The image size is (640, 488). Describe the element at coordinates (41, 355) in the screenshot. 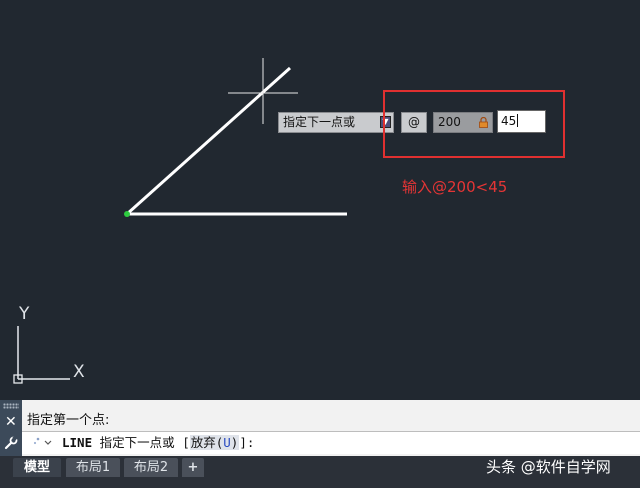

I see `ucs-icon` at that location.